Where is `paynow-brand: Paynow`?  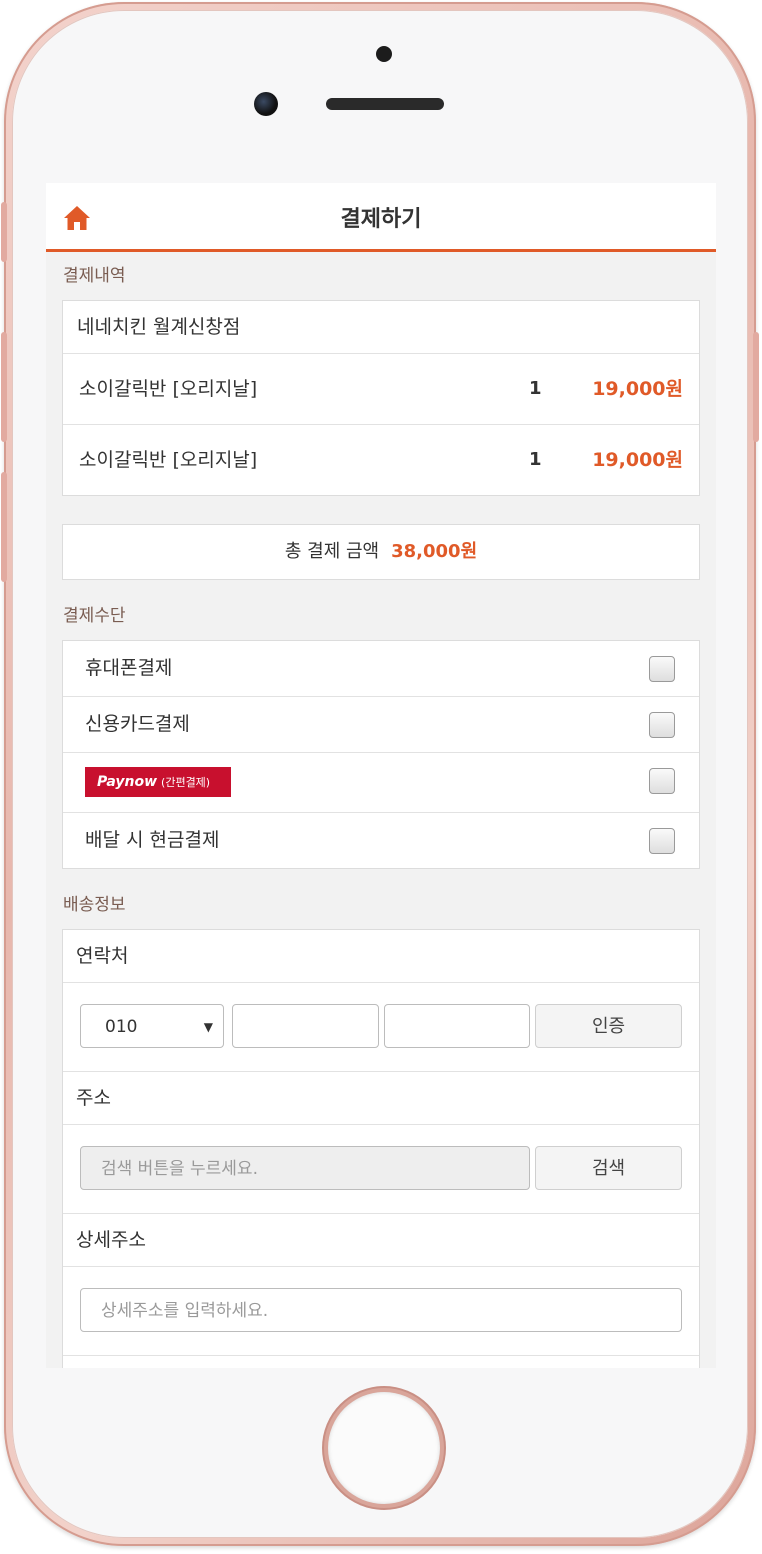
paynow-brand: Paynow is located at coordinates (127, 782).